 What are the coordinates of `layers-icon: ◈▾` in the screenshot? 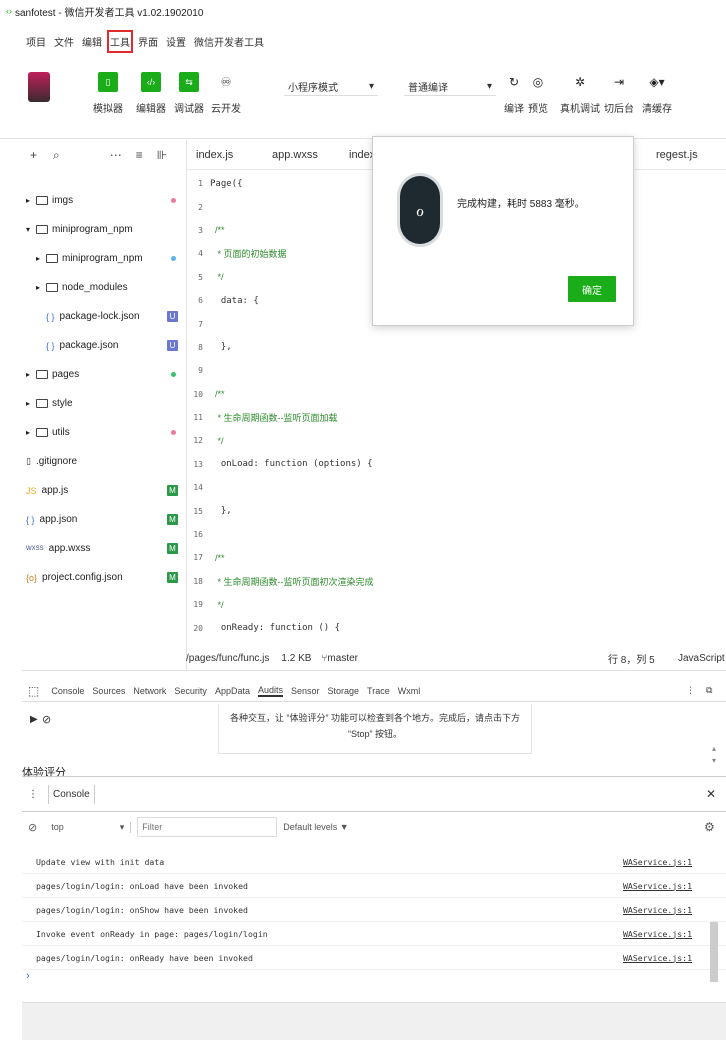 It's located at (657, 82).